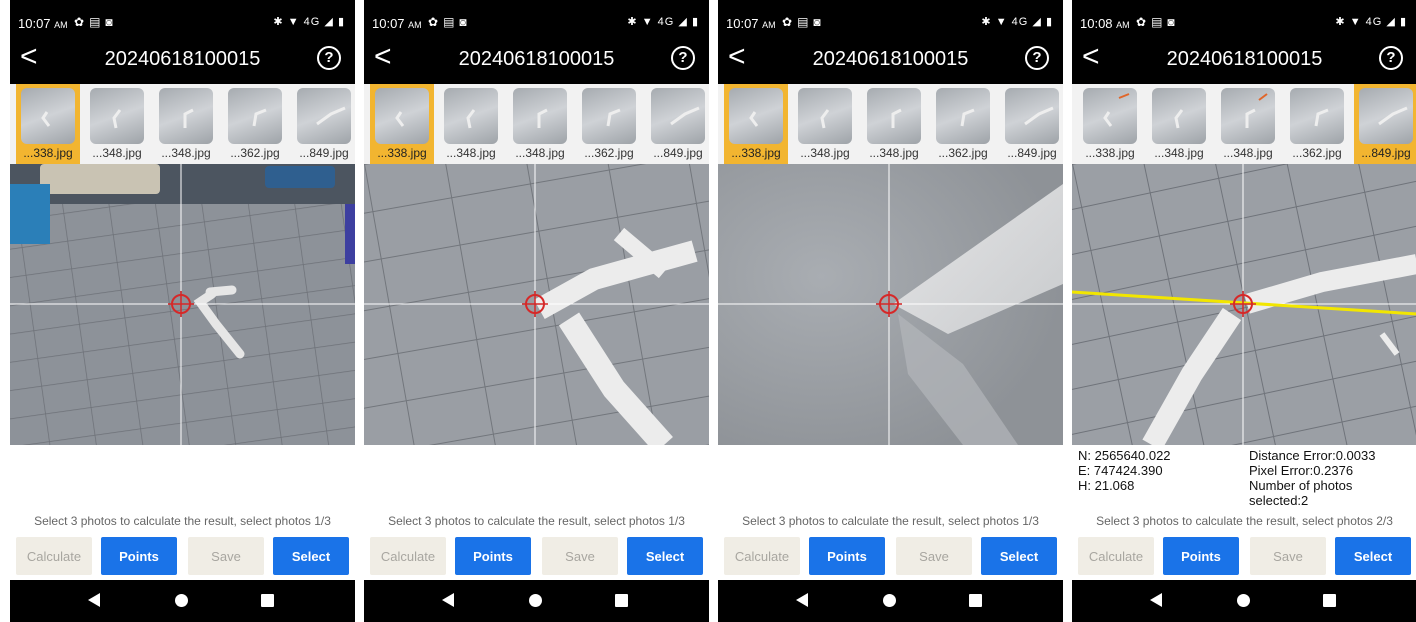 Image resolution: width=1416 pixels, height=622 pixels. What do you see at coordinates (1037, 22) in the screenshot?
I see `signal-icon: ◢` at bounding box center [1037, 22].